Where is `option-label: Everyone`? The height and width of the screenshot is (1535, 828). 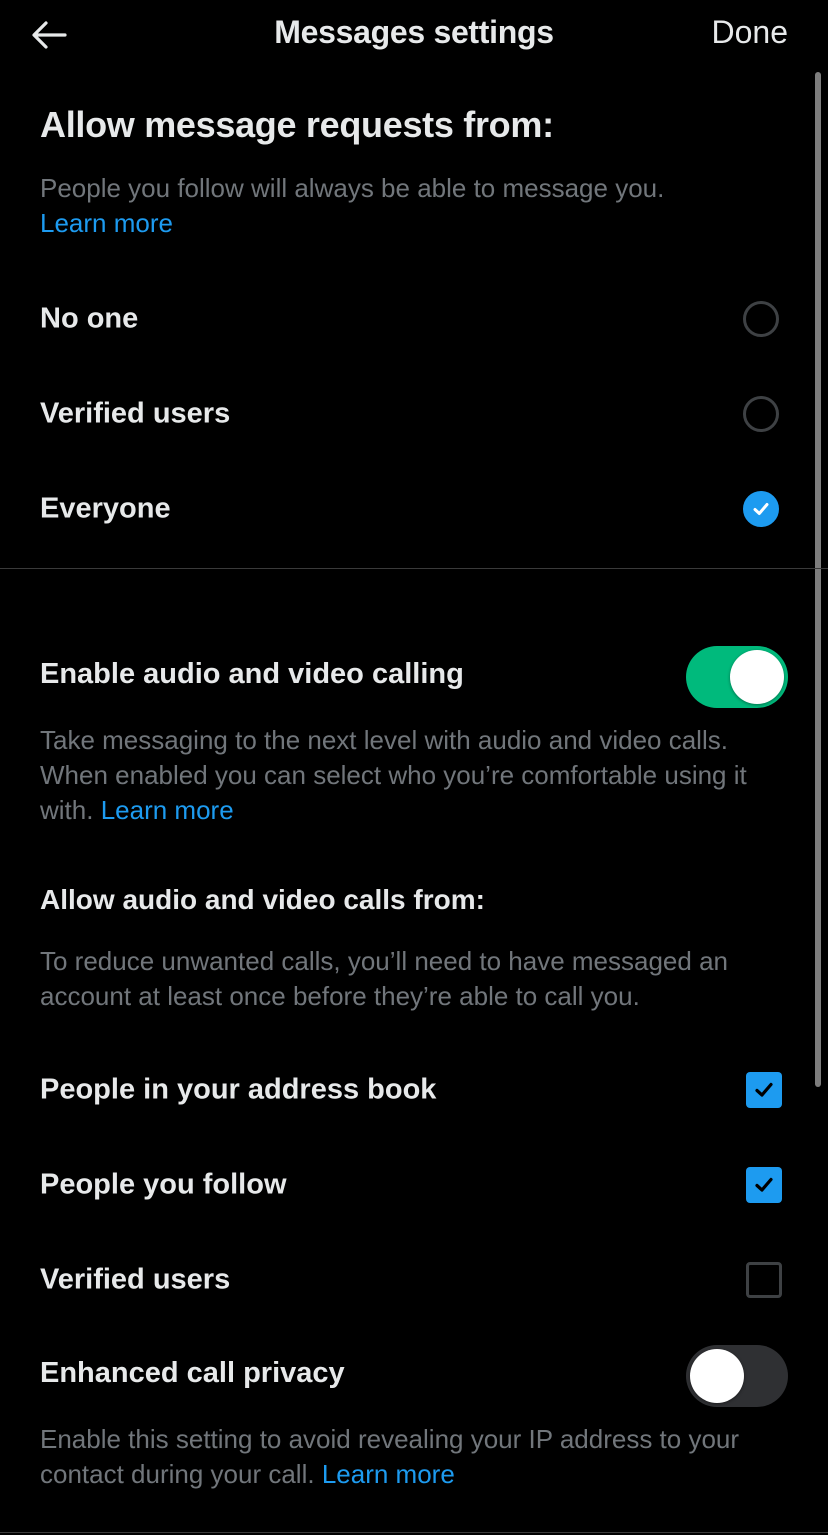
option-label: Everyone is located at coordinates (105, 508).